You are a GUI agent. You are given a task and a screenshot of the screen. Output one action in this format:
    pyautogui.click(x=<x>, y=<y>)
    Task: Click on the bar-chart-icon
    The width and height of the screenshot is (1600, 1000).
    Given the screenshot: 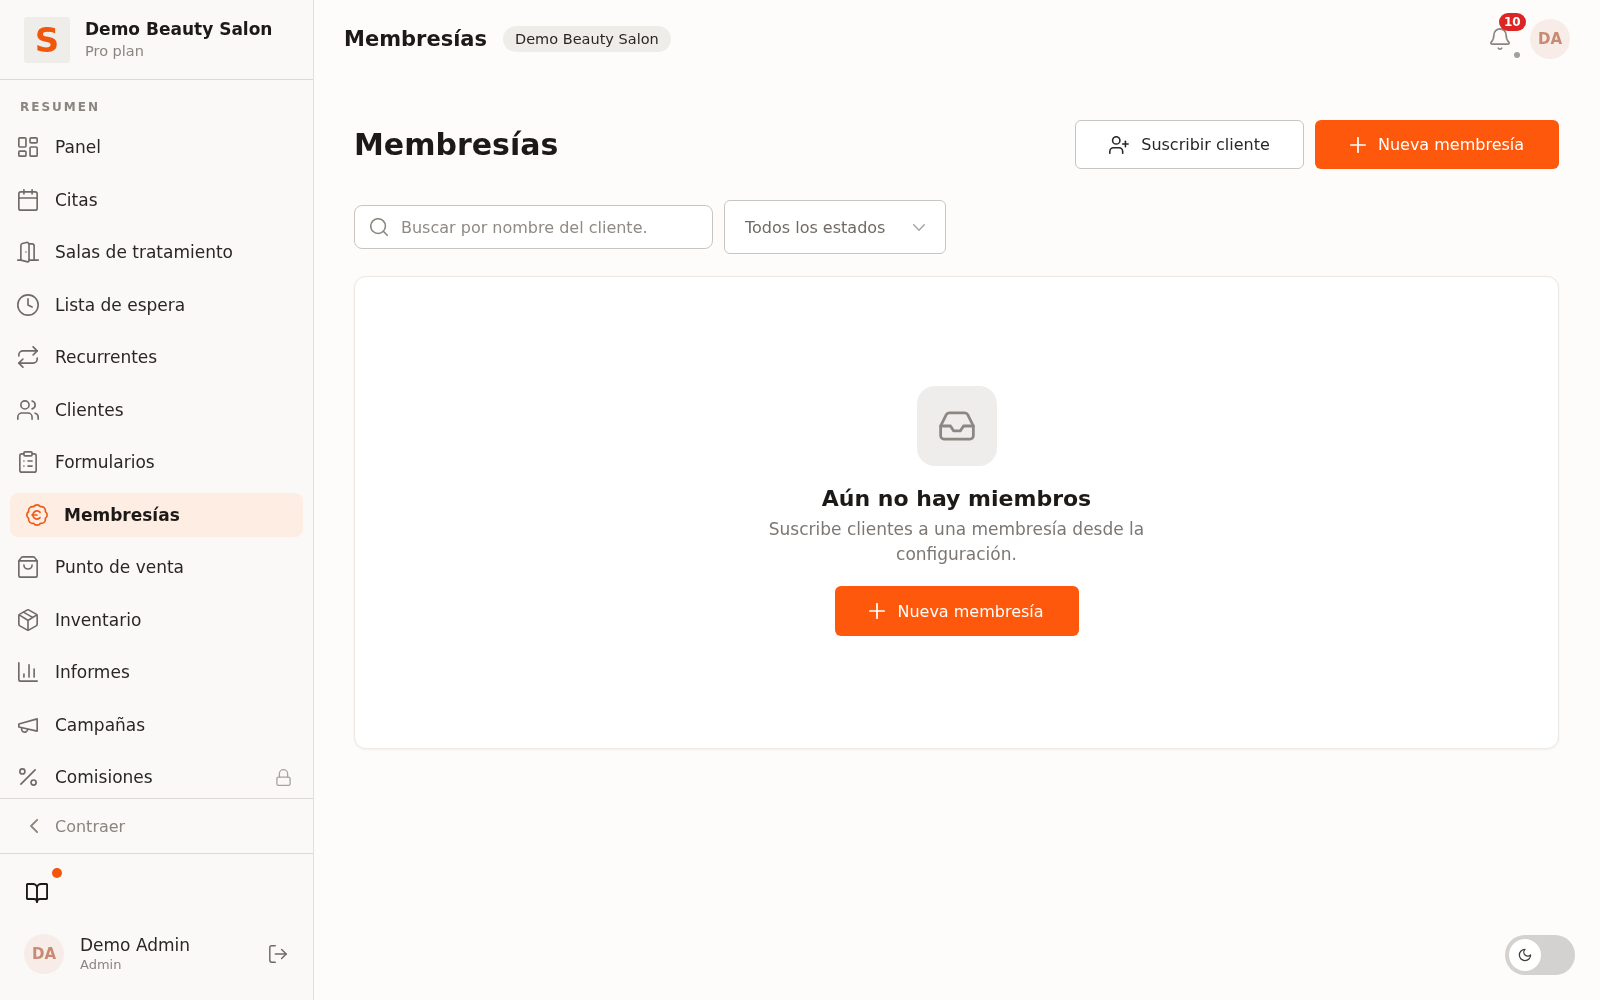 What is the action you would take?
    pyautogui.click(x=28, y=672)
    